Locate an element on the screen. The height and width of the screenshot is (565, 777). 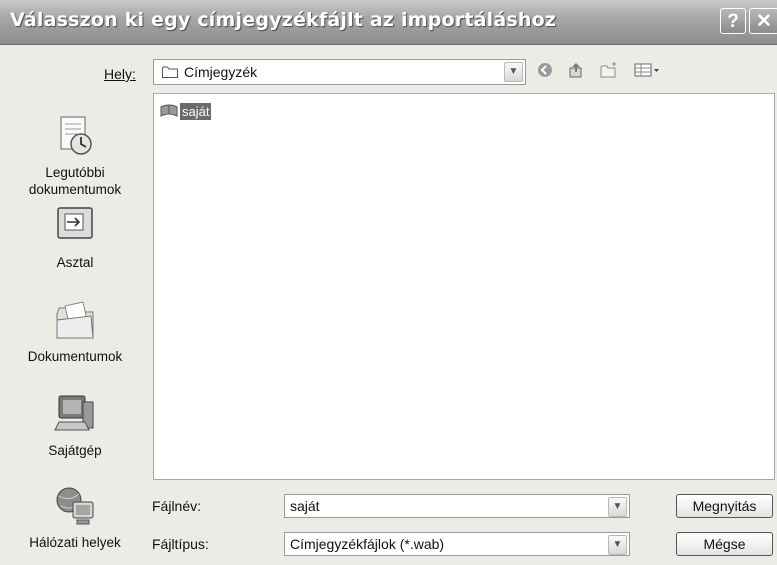
place-label: Asztal is located at coordinates (75, 262).